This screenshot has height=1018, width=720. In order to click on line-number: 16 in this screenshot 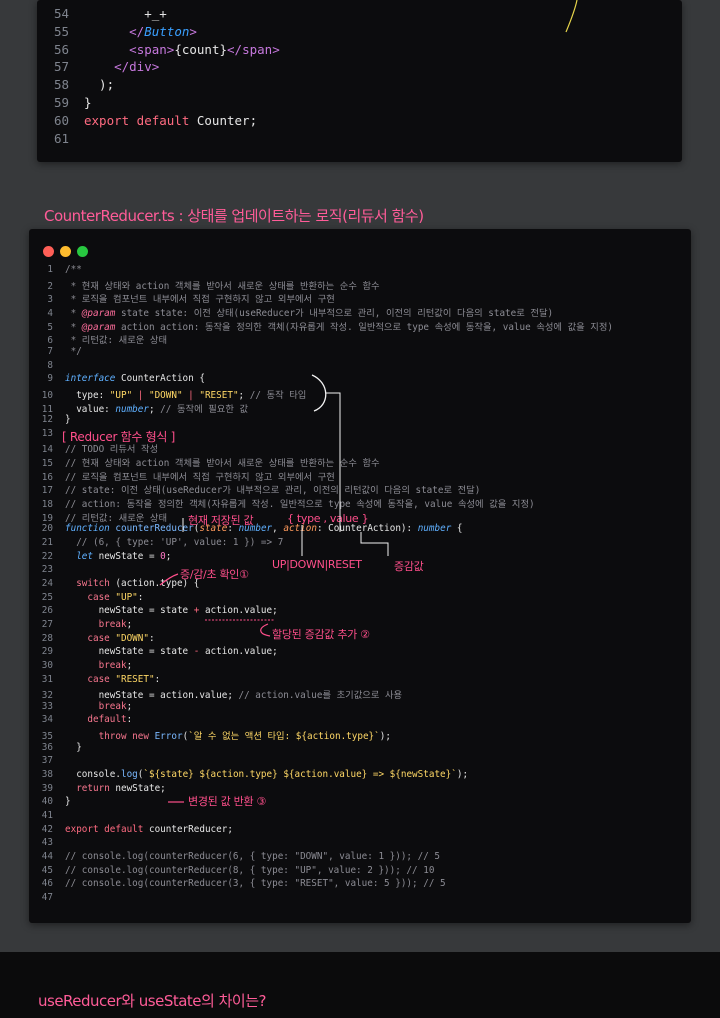, I will do `click(47, 477)`.